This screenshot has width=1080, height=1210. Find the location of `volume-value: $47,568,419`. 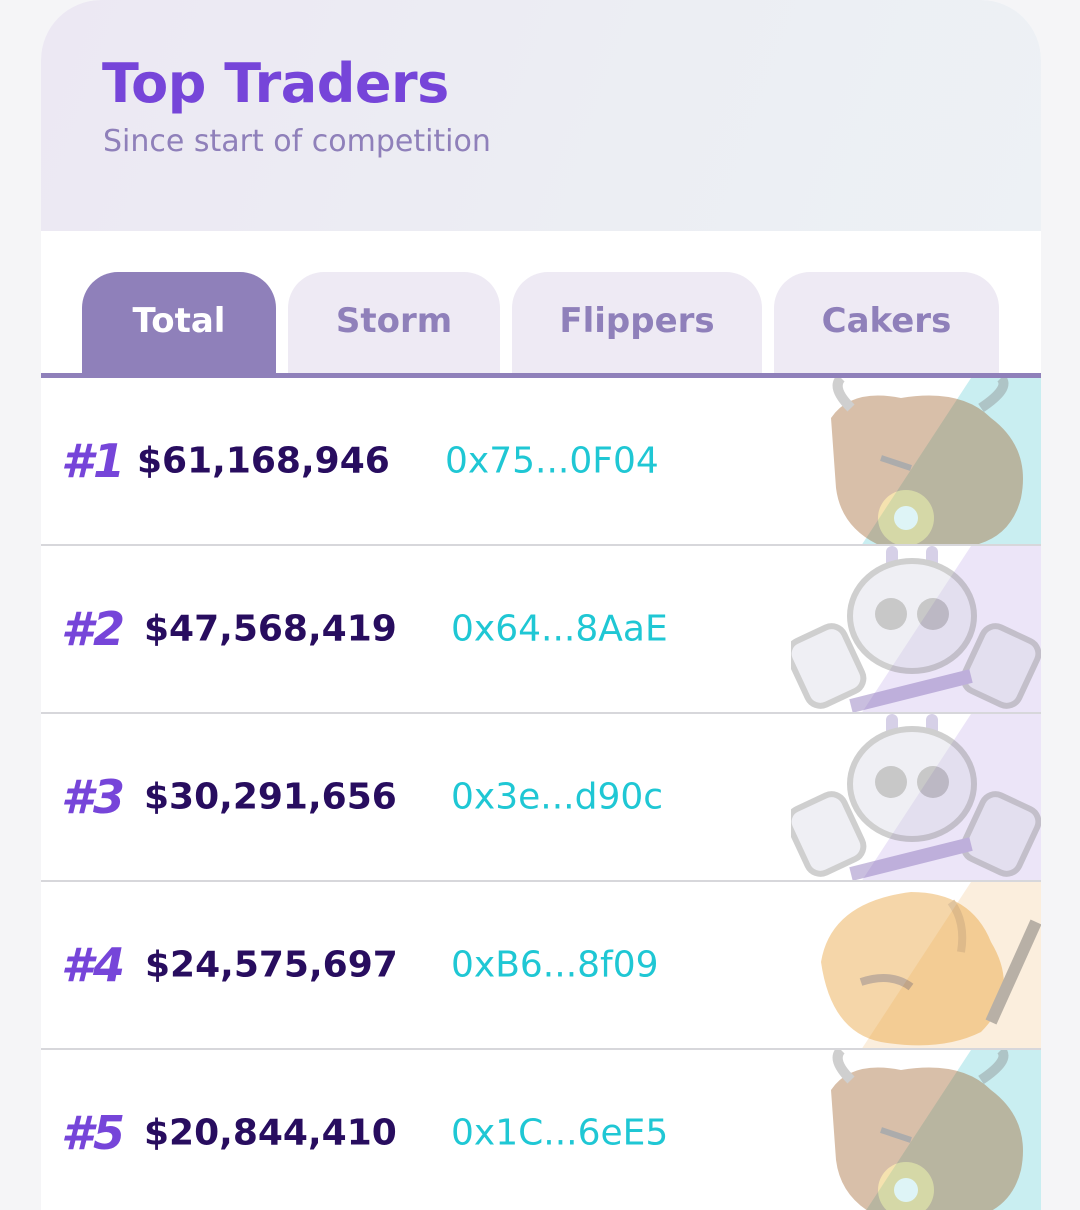

volume-value: $47,568,419 is located at coordinates (270, 629).